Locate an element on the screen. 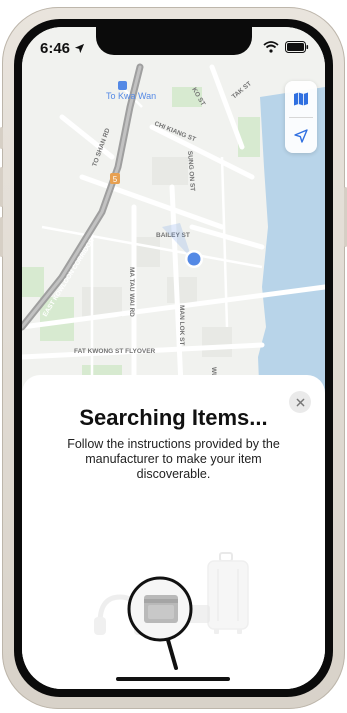  map-mode-button is located at coordinates (301, 99).